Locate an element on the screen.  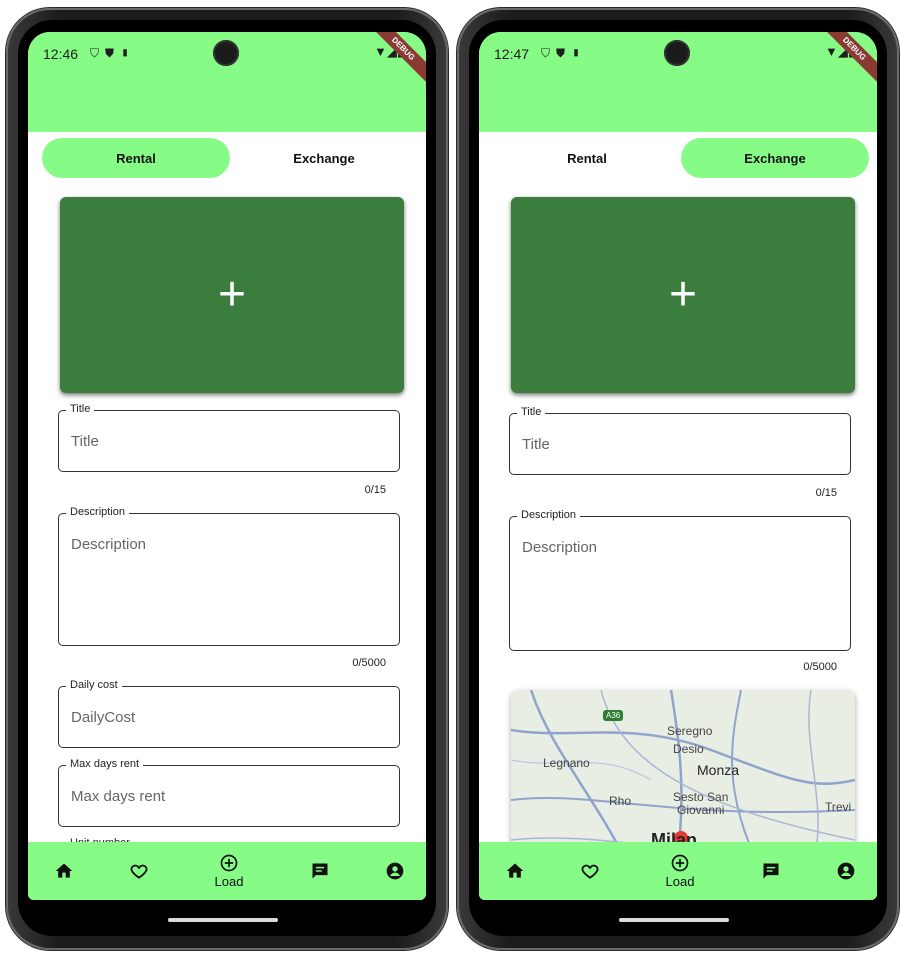
road-badge: A36 is located at coordinates (613, 715).